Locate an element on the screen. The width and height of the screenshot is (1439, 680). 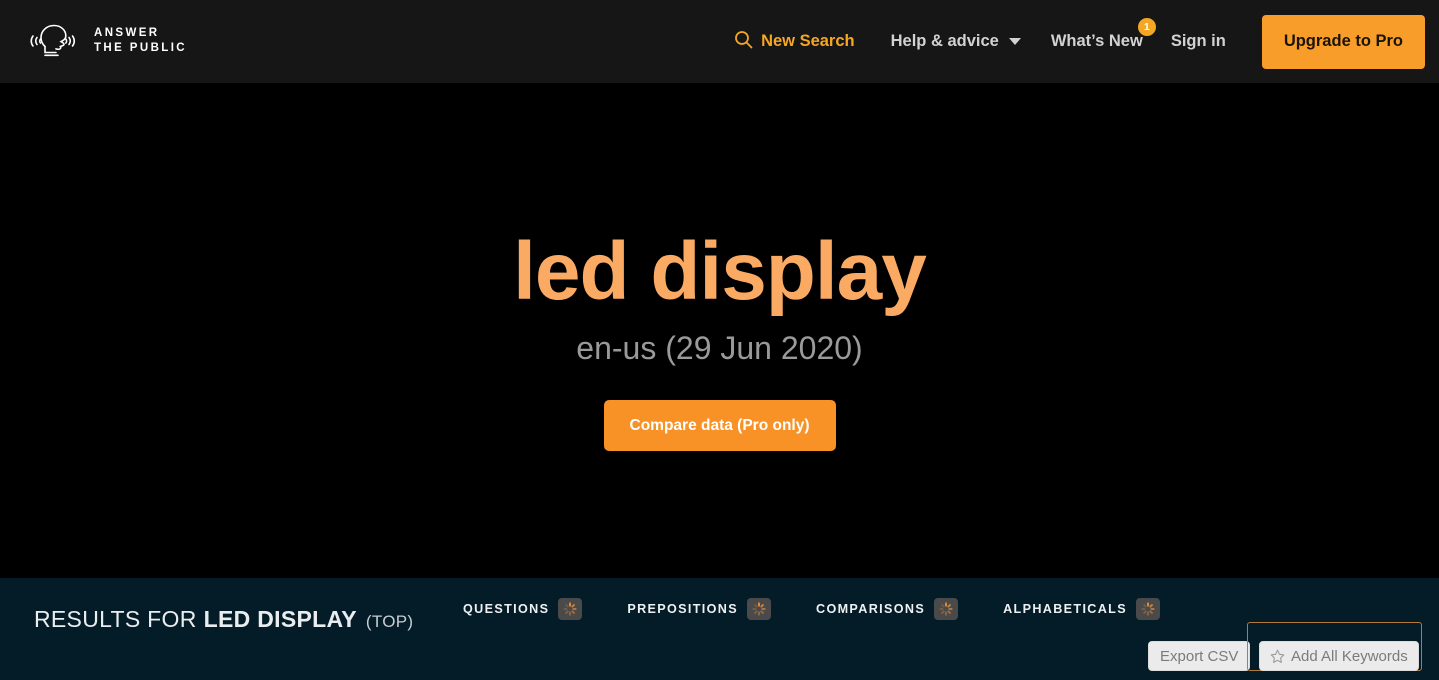
add-all-keywords-label: Add All Keywords is located at coordinates (1349, 656).